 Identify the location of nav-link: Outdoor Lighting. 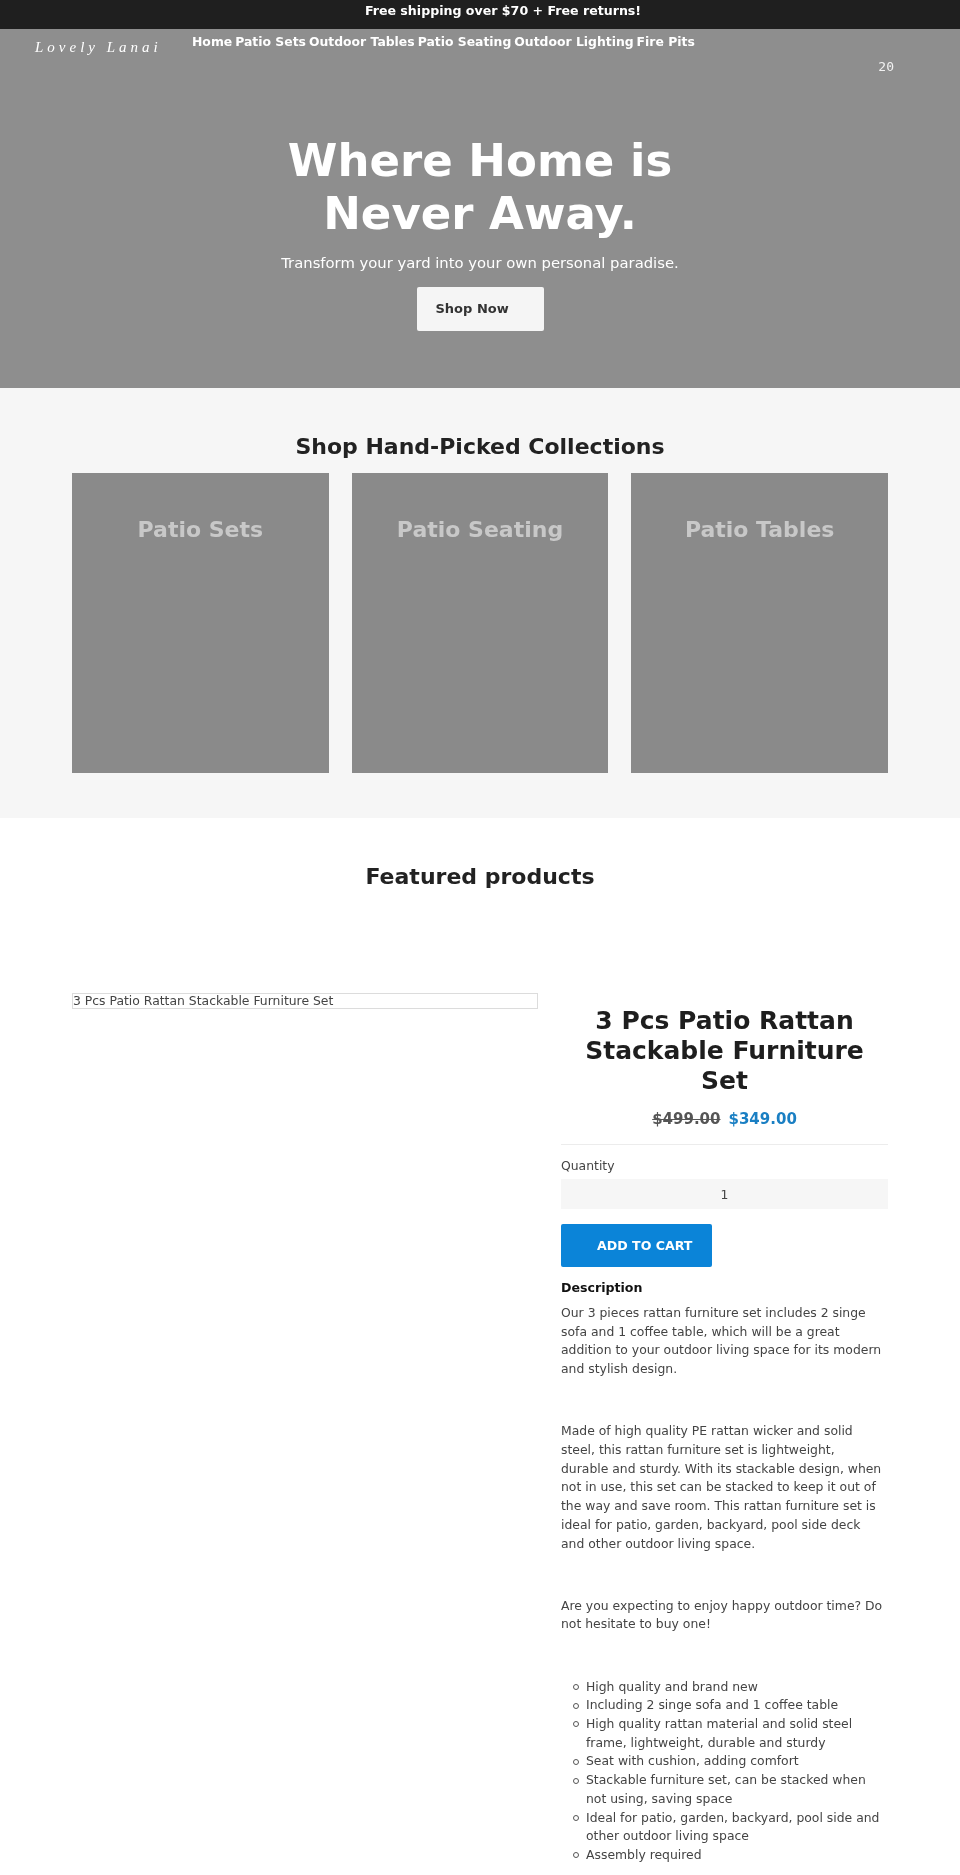
(574, 42).